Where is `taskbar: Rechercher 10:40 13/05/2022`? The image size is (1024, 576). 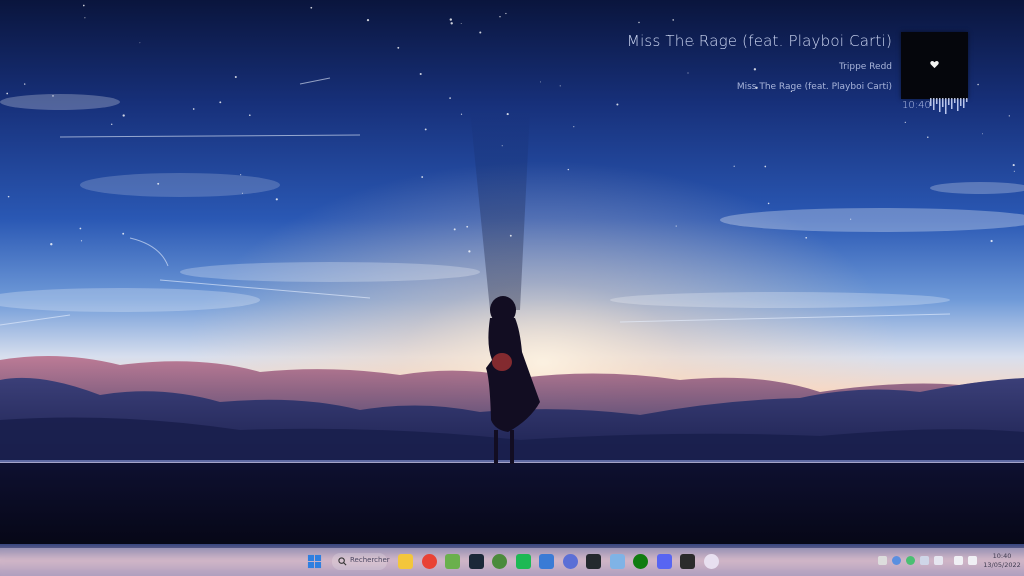 taskbar: Rechercher 10:40 13/05/2022 is located at coordinates (512, 562).